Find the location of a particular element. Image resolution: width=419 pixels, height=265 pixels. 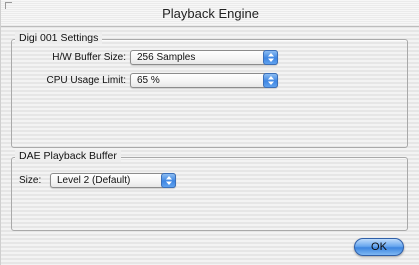

dae-size-label: Size: is located at coordinates (30, 180).